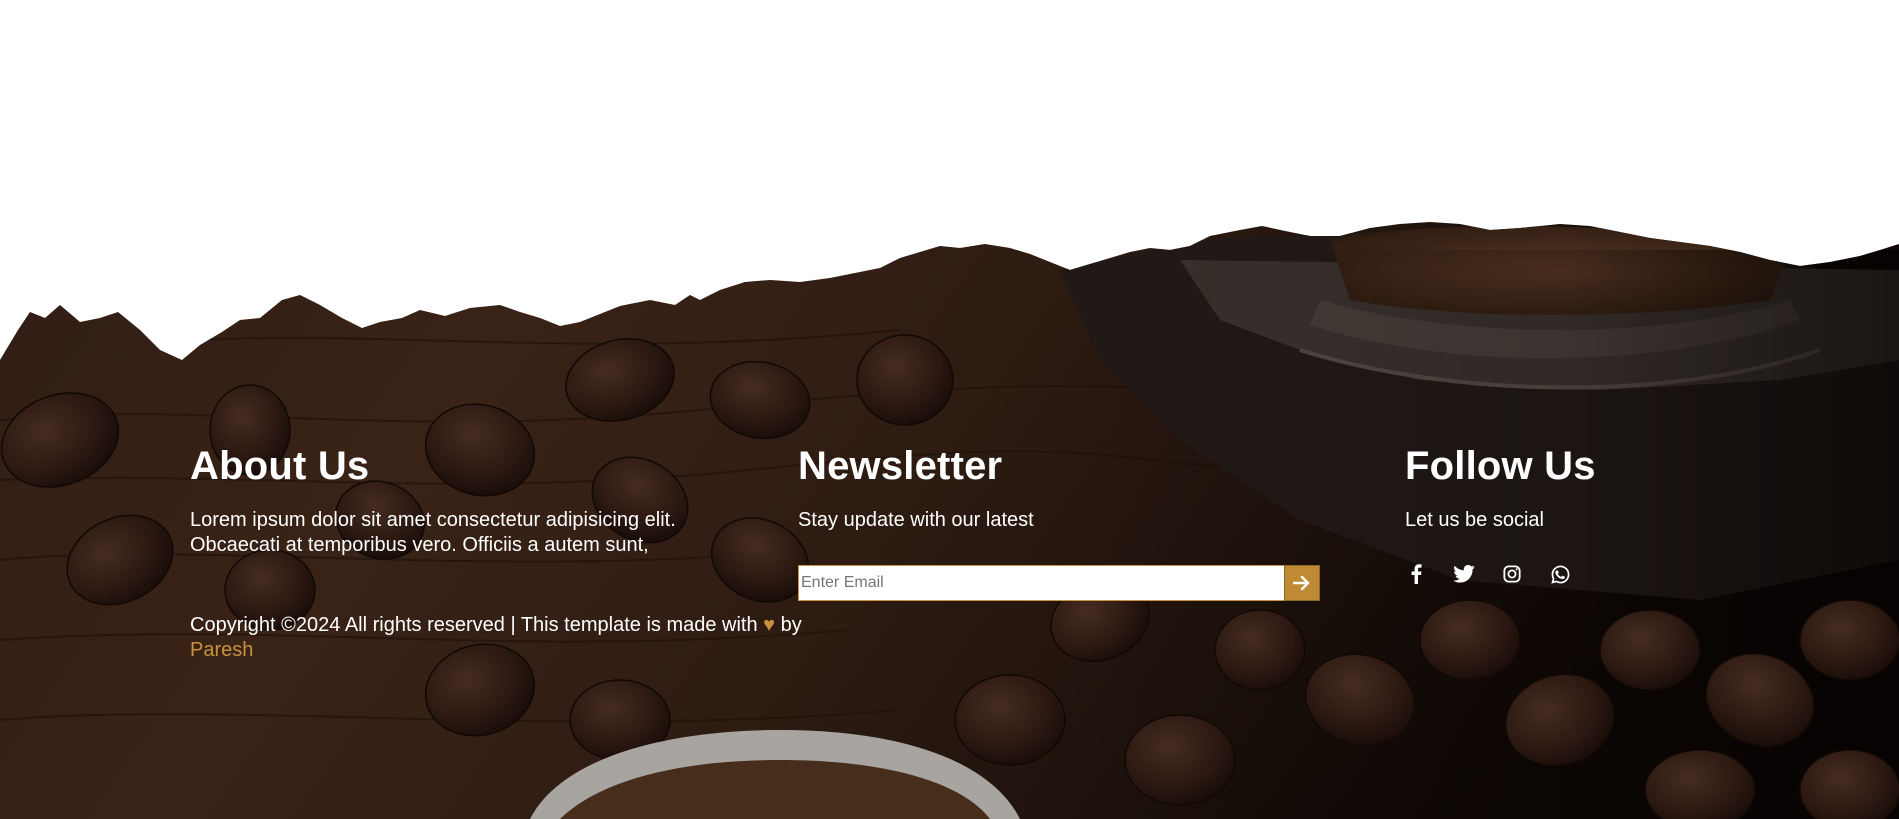  What do you see at coordinates (791, 625) in the screenshot?
I see `copyright-by: by` at bounding box center [791, 625].